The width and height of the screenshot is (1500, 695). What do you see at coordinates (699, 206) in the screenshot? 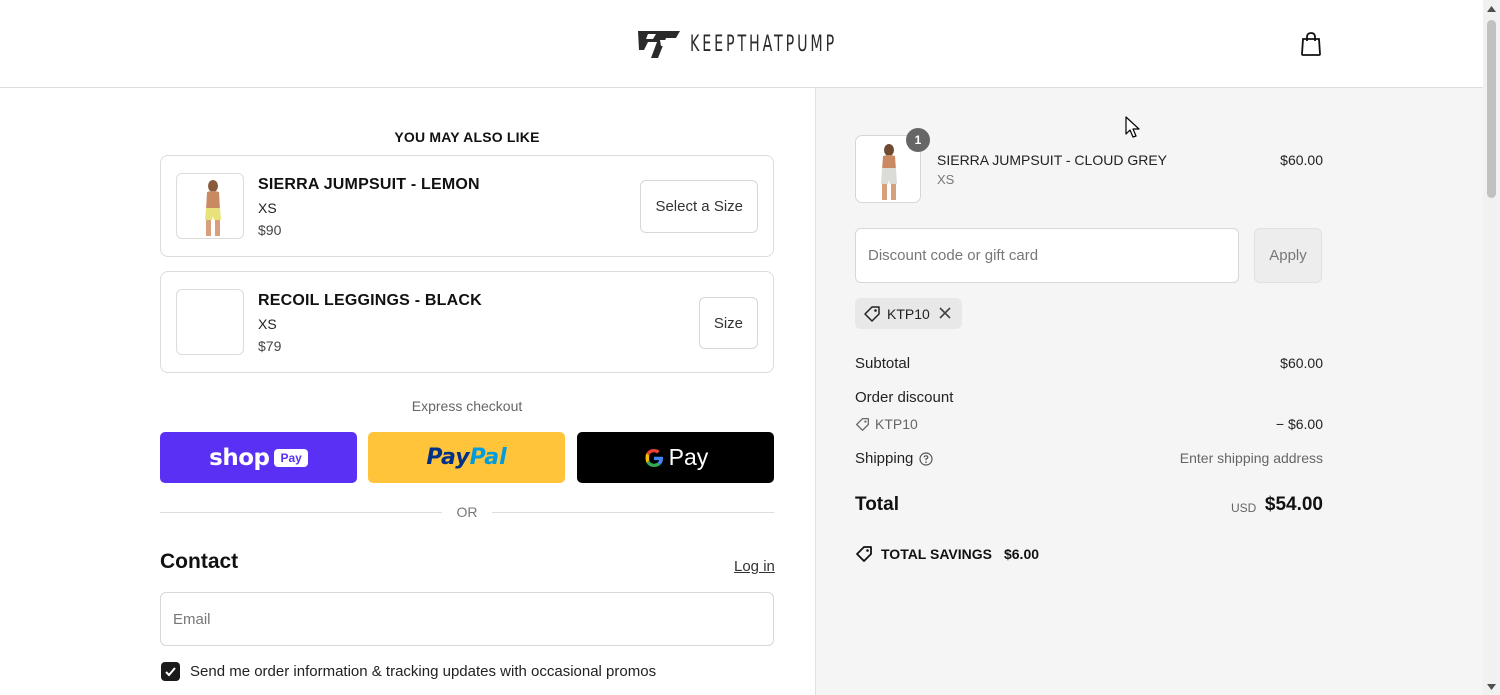
I see `select-size-button: Select a Size` at bounding box center [699, 206].